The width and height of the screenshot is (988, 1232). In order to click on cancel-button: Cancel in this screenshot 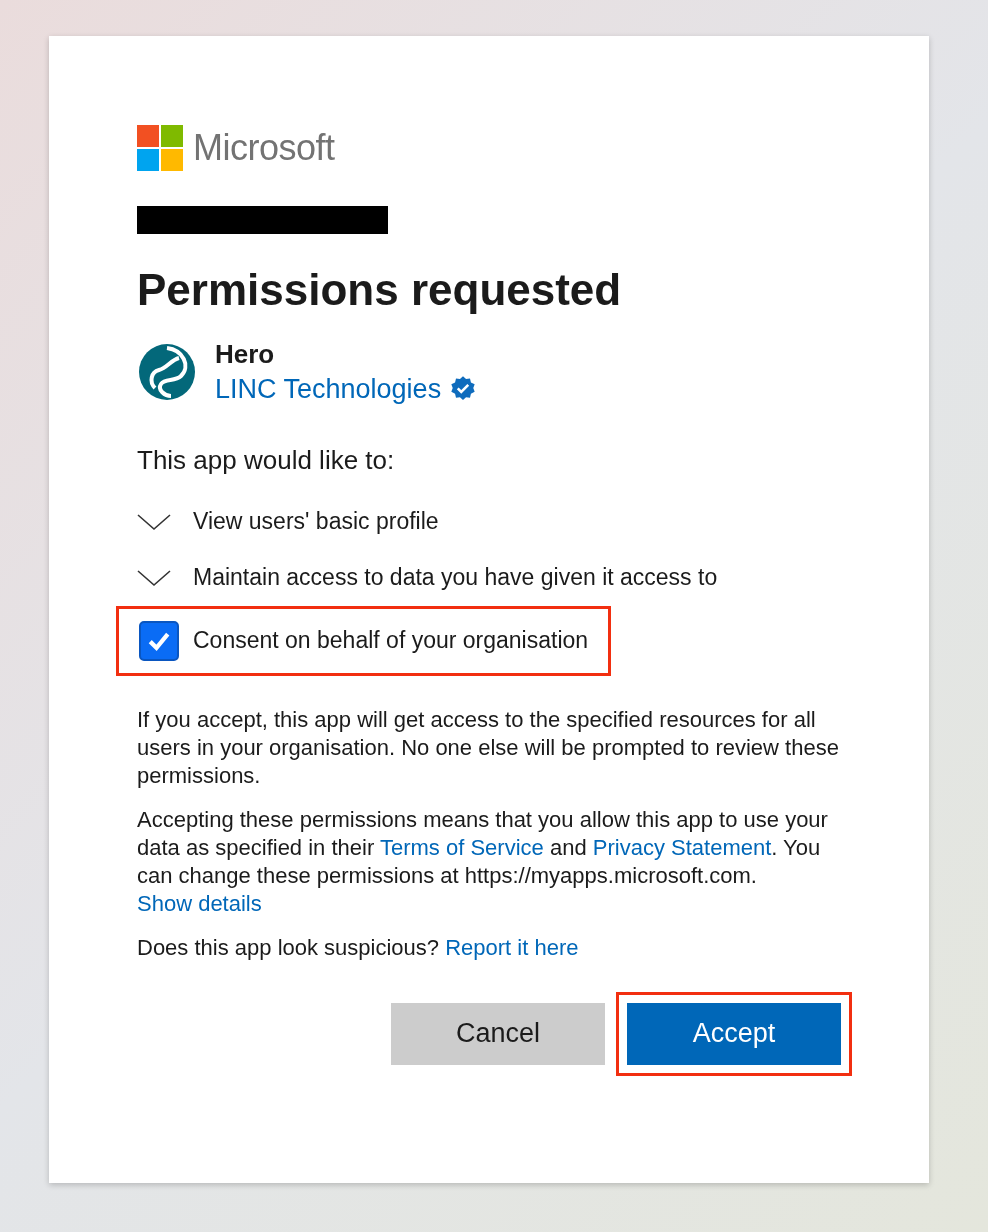, I will do `click(498, 1033)`.